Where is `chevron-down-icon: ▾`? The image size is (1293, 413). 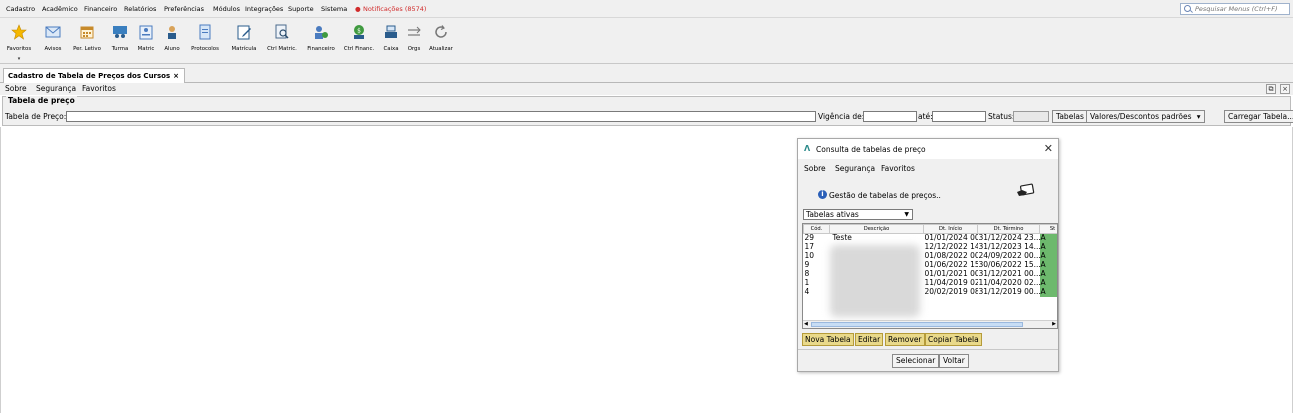
chevron-down-icon: ▾ is located at coordinates (1198, 116).